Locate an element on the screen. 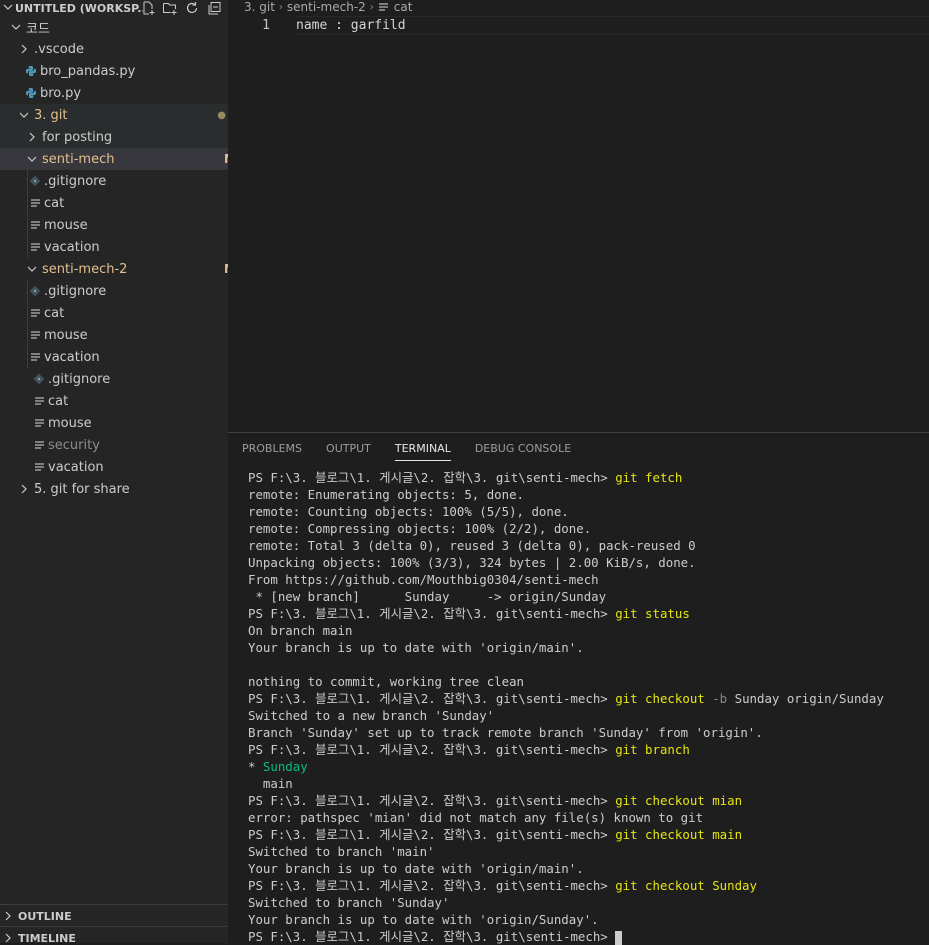 The height and width of the screenshot is (945, 929). tree-item: bro.py is located at coordinates (114, 93).